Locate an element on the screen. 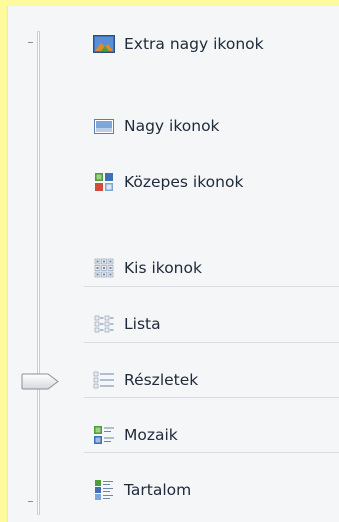  menu-item-large-icons: Nagy ikonok is located at coordinates (156, 126).